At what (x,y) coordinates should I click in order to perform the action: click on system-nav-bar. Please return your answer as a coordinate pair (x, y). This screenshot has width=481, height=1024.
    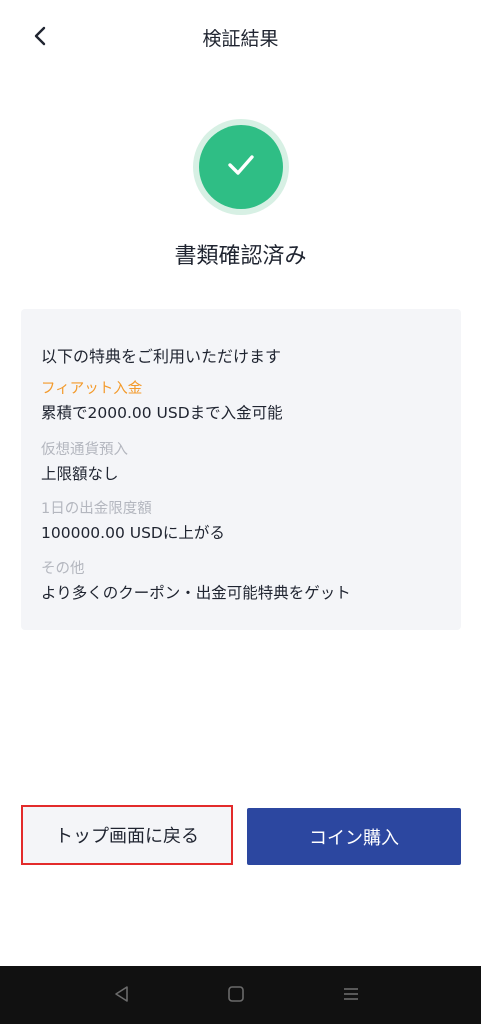
    Looking at the image, I should click on (240, 995).